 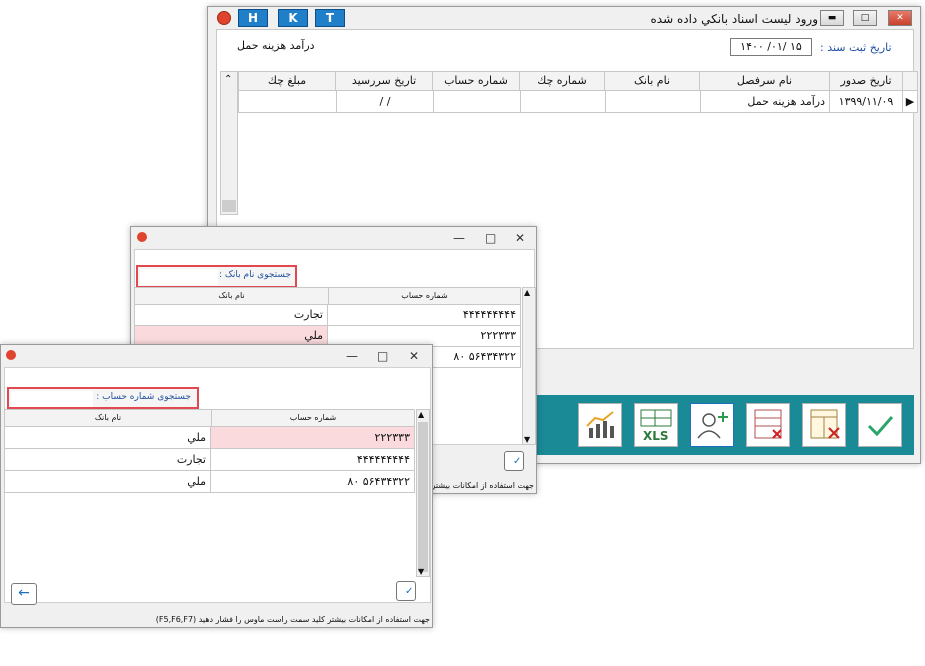 What do you see at coordinates (764, 81) in the screenshot?
I see `column-header-ledger: نام سرفصل` at bounding box center [764, 81].